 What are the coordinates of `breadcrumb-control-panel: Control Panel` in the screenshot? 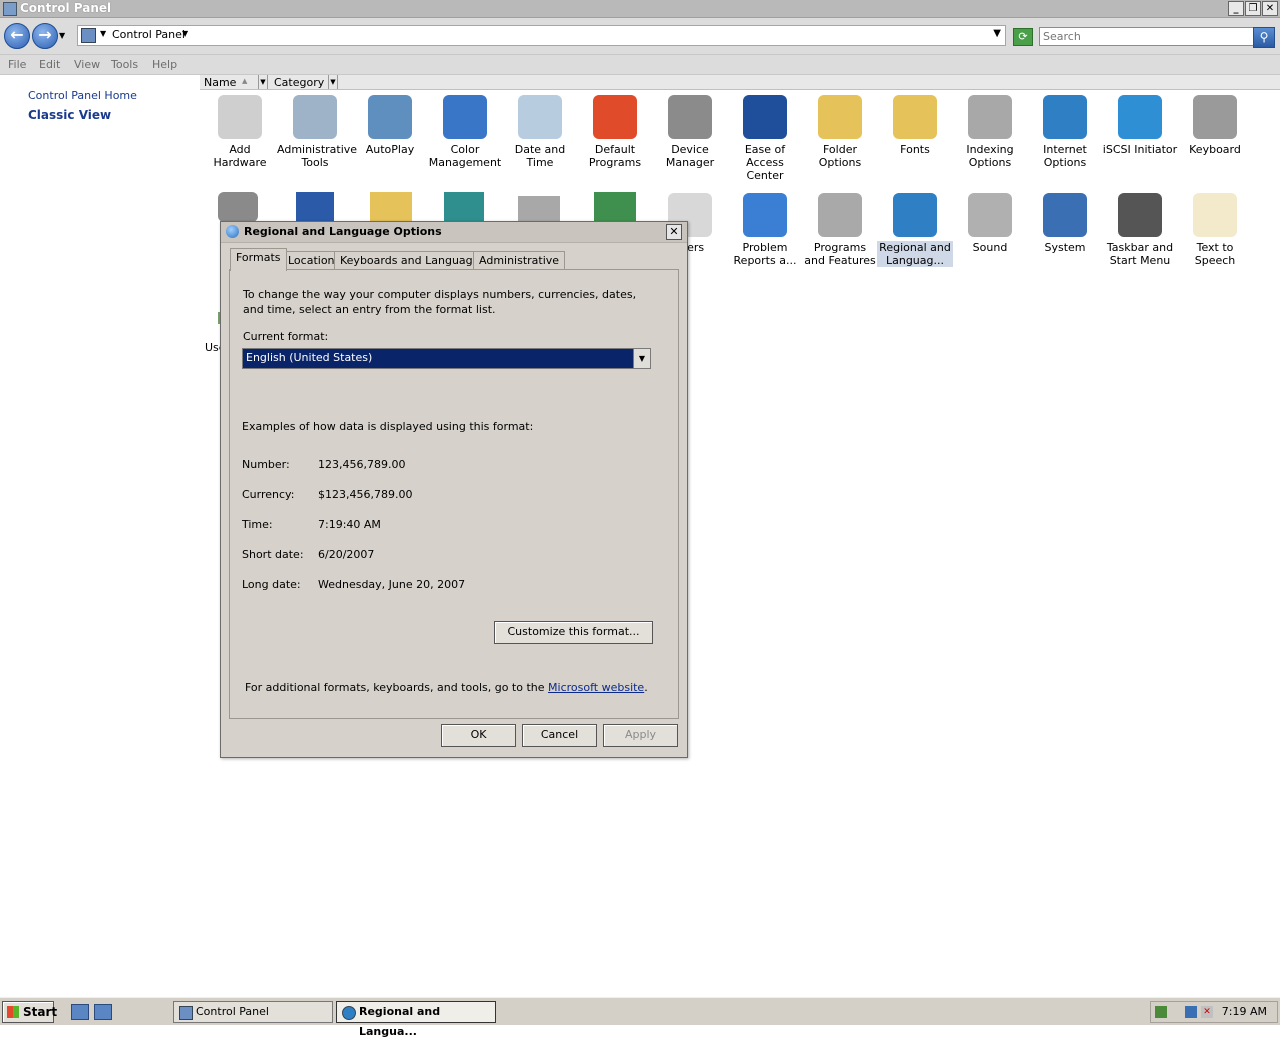 It's located at (148, 34).